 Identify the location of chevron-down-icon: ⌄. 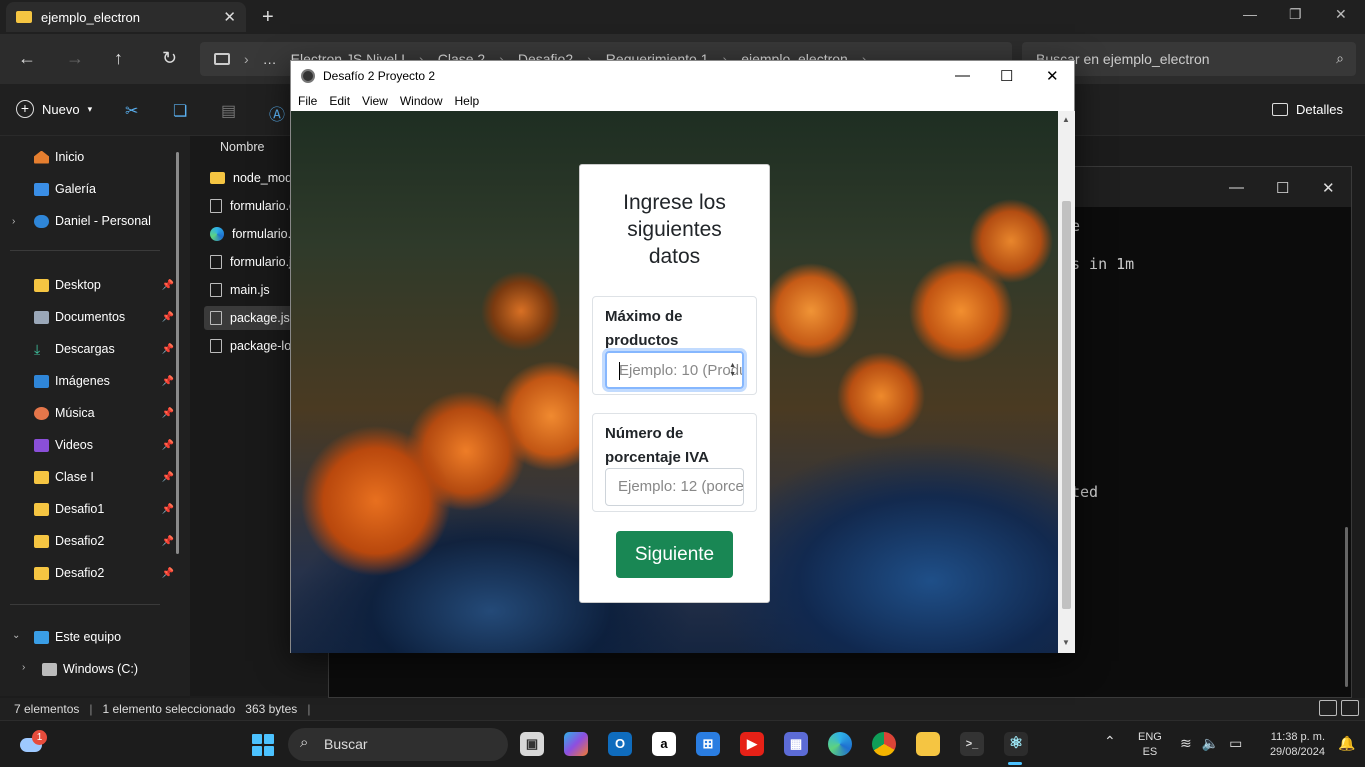
(16, 635).